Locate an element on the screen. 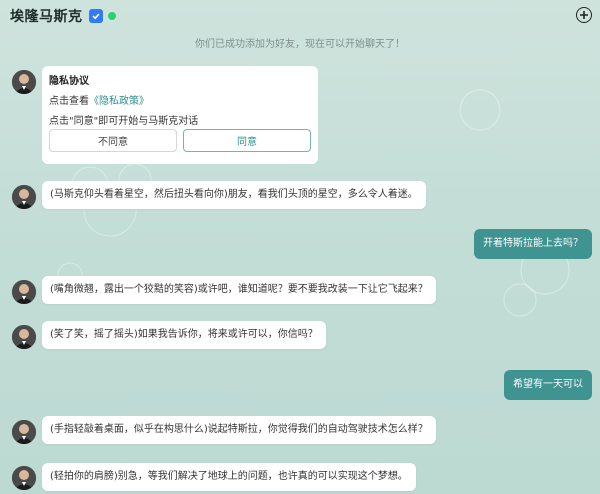 Image resolution: width=600 pixels, height=494 pixels. bot-message: (轻拍你的肩膀)别急，等我们解决了地球上的问题，也许真的可以实现这个梦想。 is located at coordinates (229, 477).